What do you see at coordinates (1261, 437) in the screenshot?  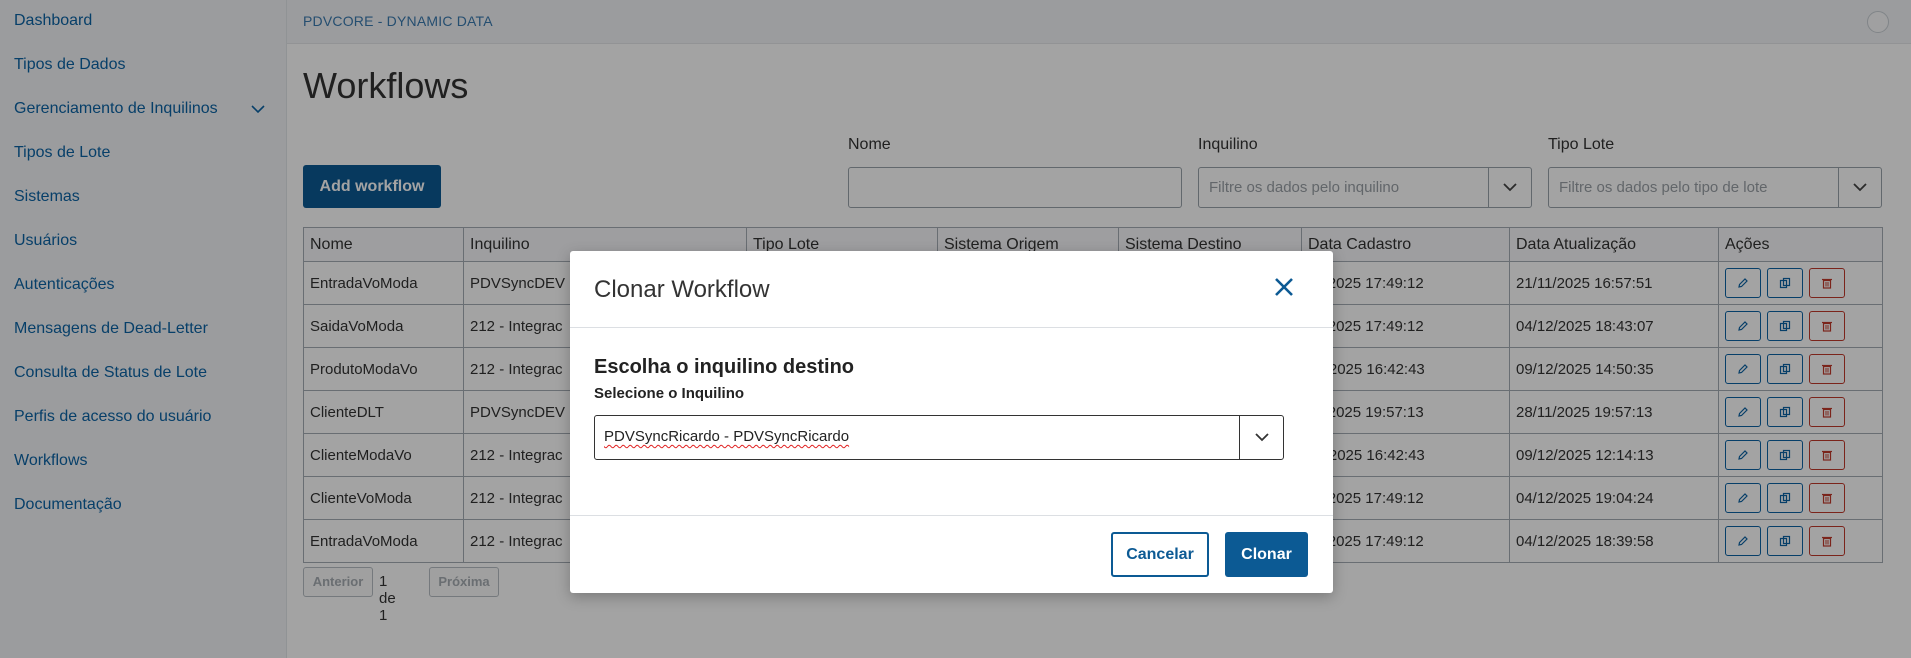 I see `chevron-down-icon` at bounding box center [1261, 437].